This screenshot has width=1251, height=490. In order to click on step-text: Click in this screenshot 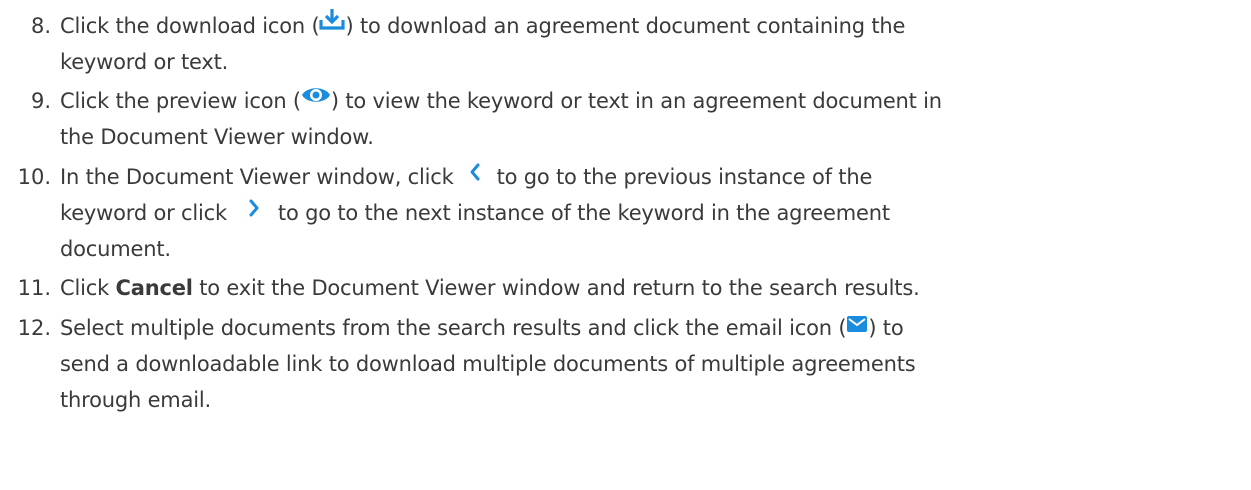, I will do `click(88, 288)`.